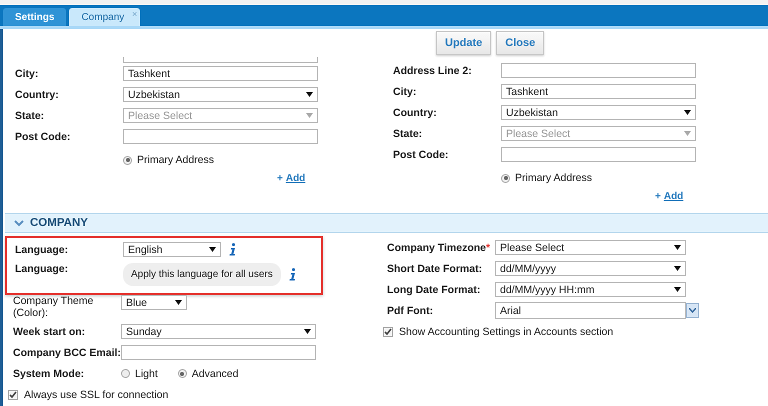 The height and width of the screenshot is (406, 768). I want to click on field-label: Company BCC Email:, so click(67, 352).